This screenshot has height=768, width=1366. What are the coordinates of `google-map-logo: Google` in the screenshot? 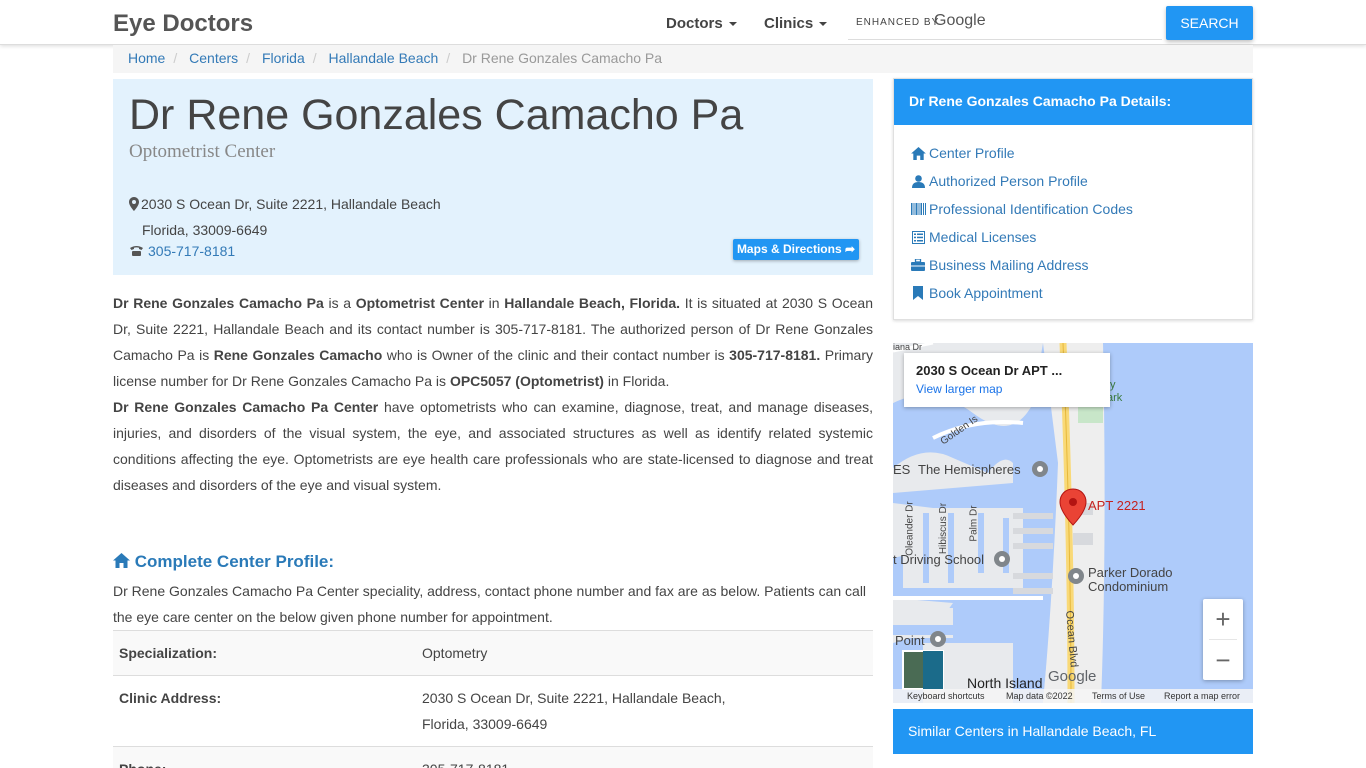 It's located at (1072, 676).